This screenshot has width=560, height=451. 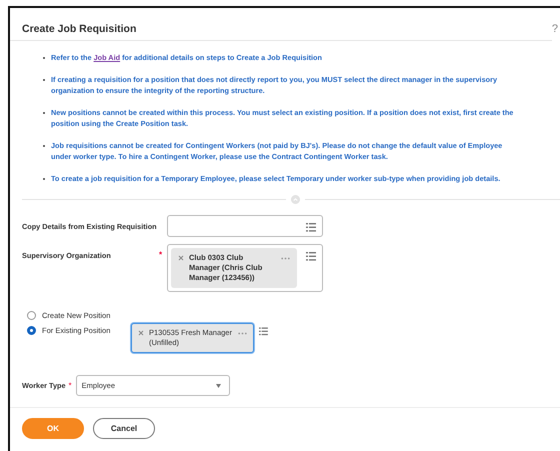 I want to click on cancel-button: Cancel, so click(x=124, y=428).